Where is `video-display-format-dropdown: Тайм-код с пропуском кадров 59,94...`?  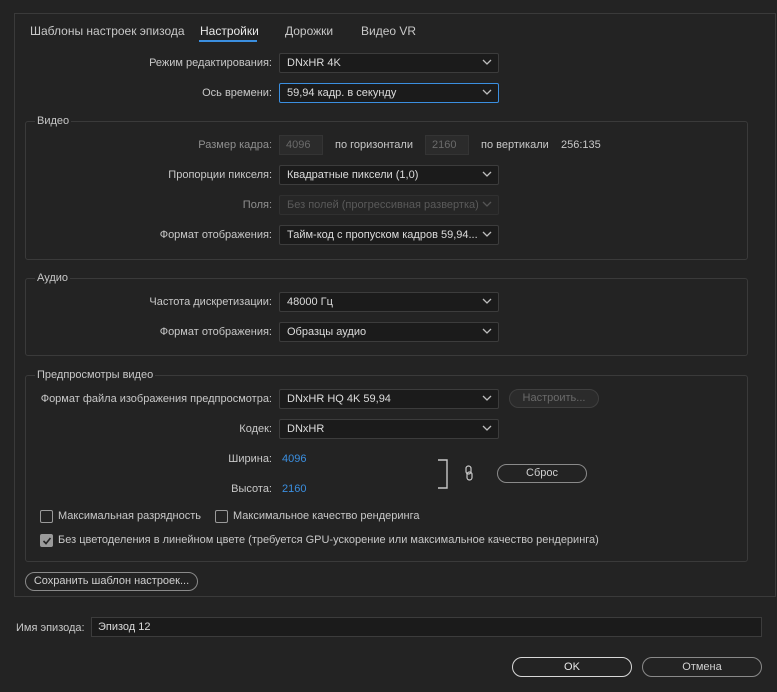
video-display-format-dropdown: Тайм-код с пропуском кадров 59,94... is located at coordinates (389, 235).